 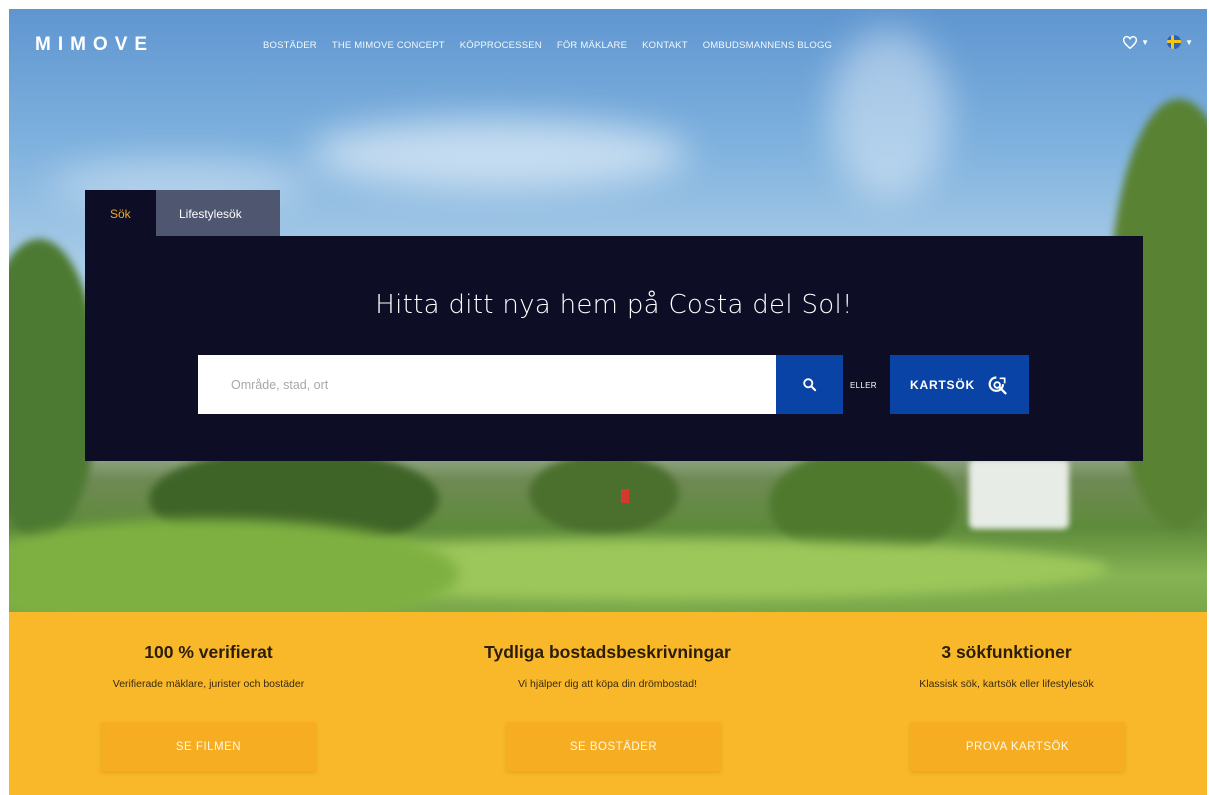 I want to click on search-button, so click(x=809, y=384).